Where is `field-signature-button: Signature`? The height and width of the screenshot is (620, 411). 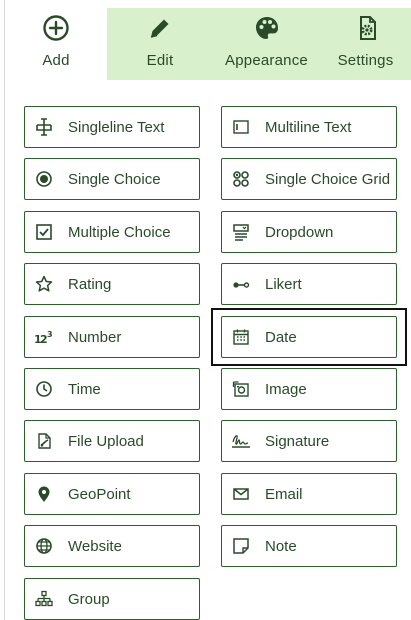
field-signature-button: Signature is located at coordinates (309, 441).